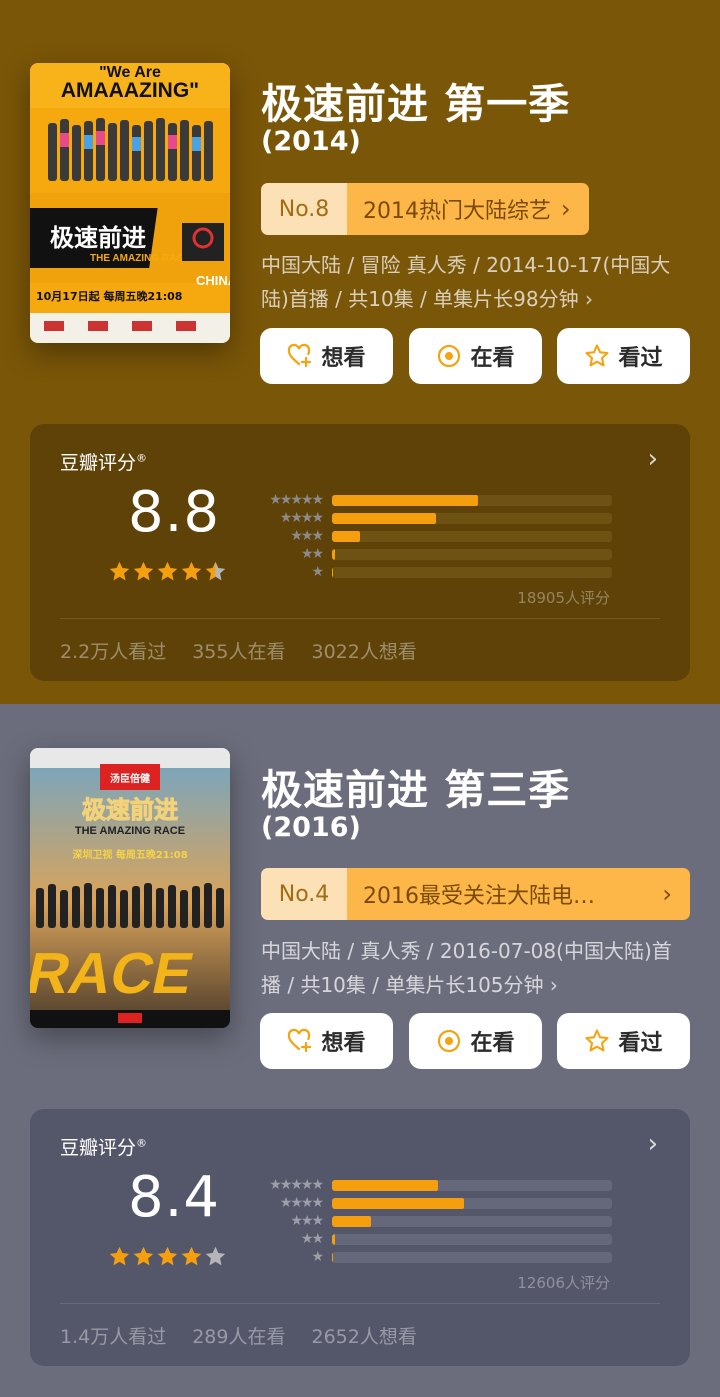 The width and height of the screenshot is (720, 1397). What do you see at coordinates (416, 790) in the screenshot?
I see `show-title: 极速前进 第三季` at bounding box center [416, 790].